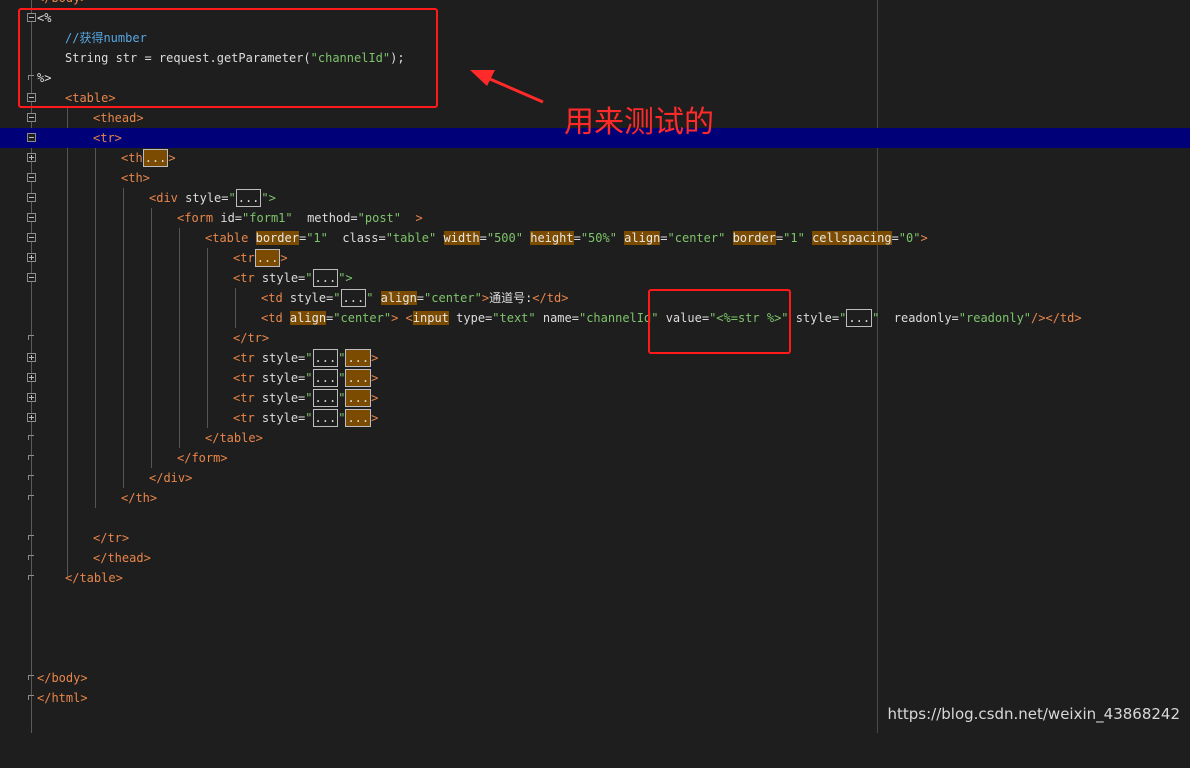 The height and width of the screenshot is (768, 1190). Describe the element at coordinates (139, 498) in the screenshot. I see `th-close-tag: </th>` at that location.